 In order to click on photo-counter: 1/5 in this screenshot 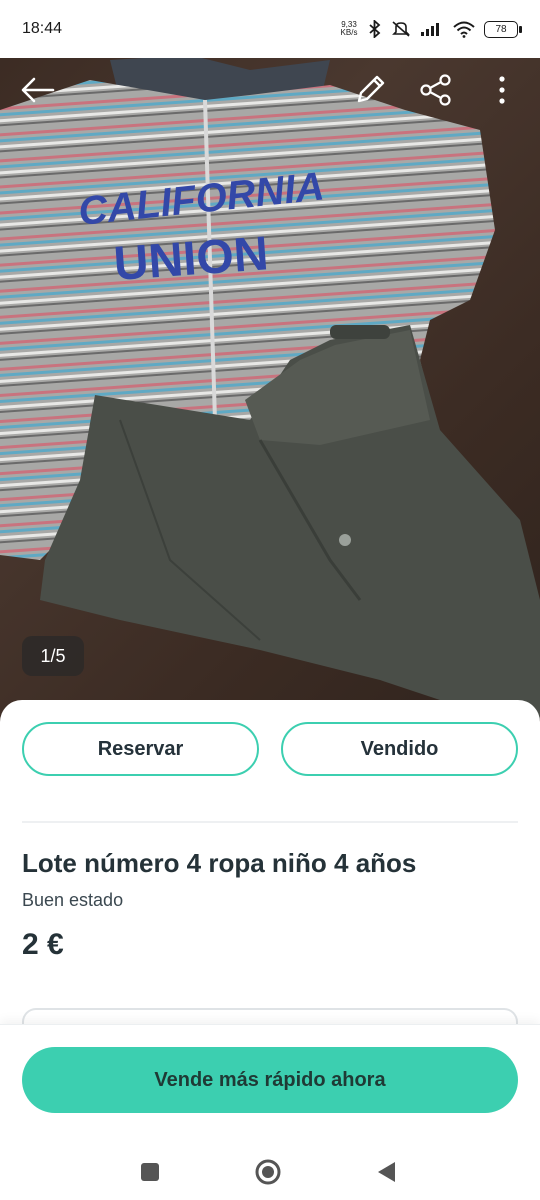, I will do `click(53, 656)`.